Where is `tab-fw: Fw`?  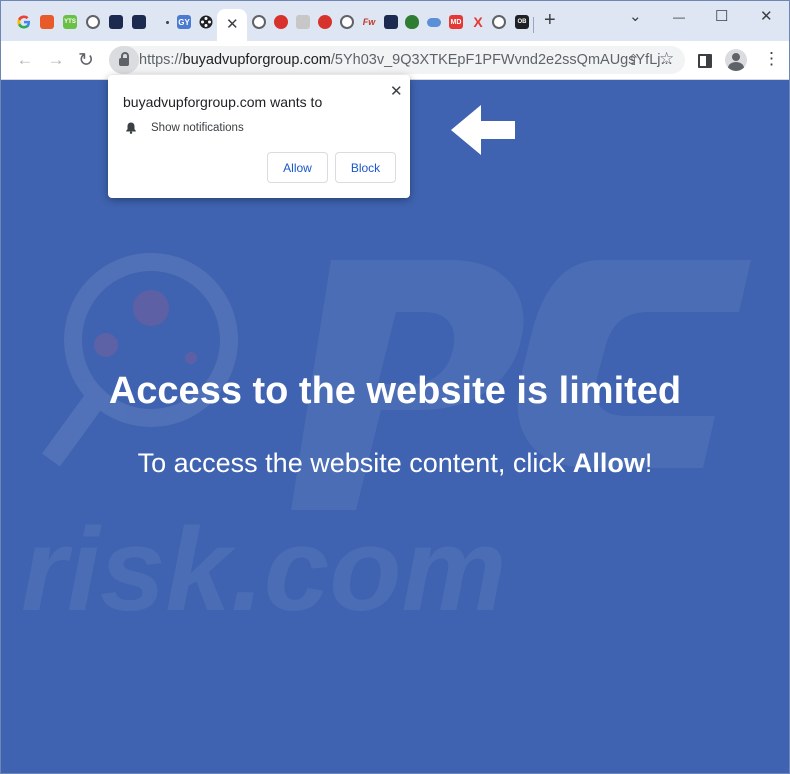
tab-fw: Fw is located at coordinates (369, 22).